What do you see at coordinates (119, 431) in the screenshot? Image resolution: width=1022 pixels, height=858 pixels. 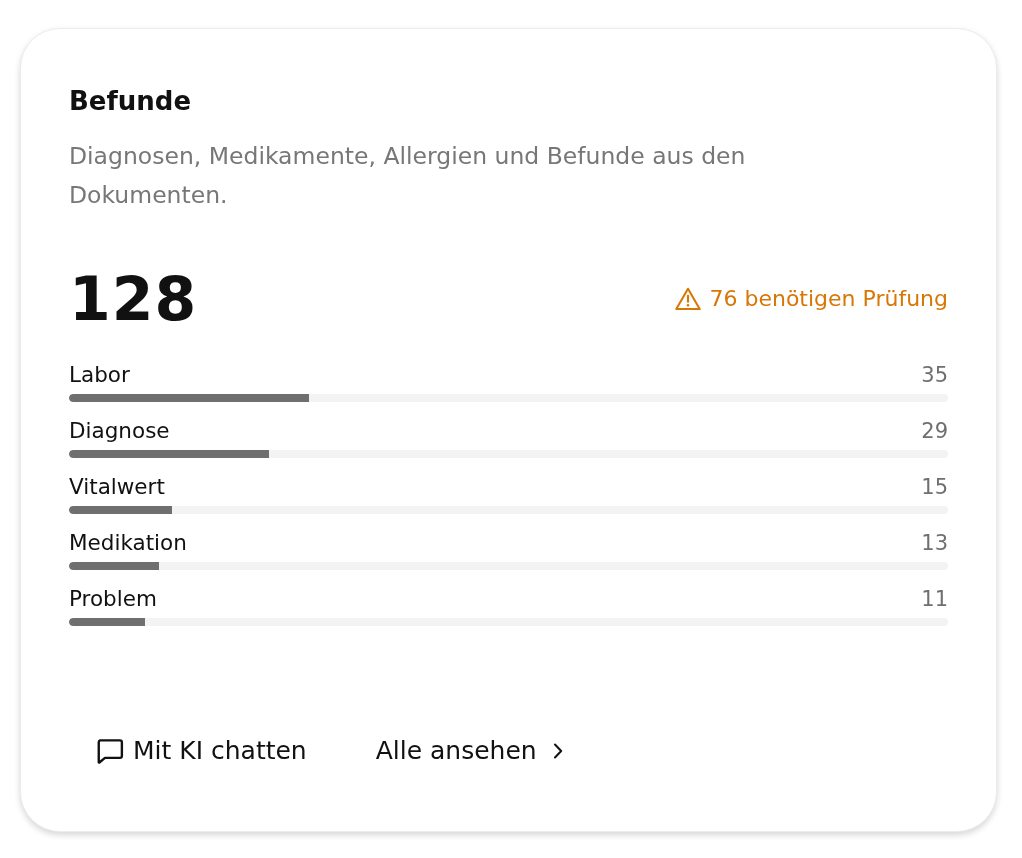 I see `category-label: Diagnose` at bounding box center [119, 431].